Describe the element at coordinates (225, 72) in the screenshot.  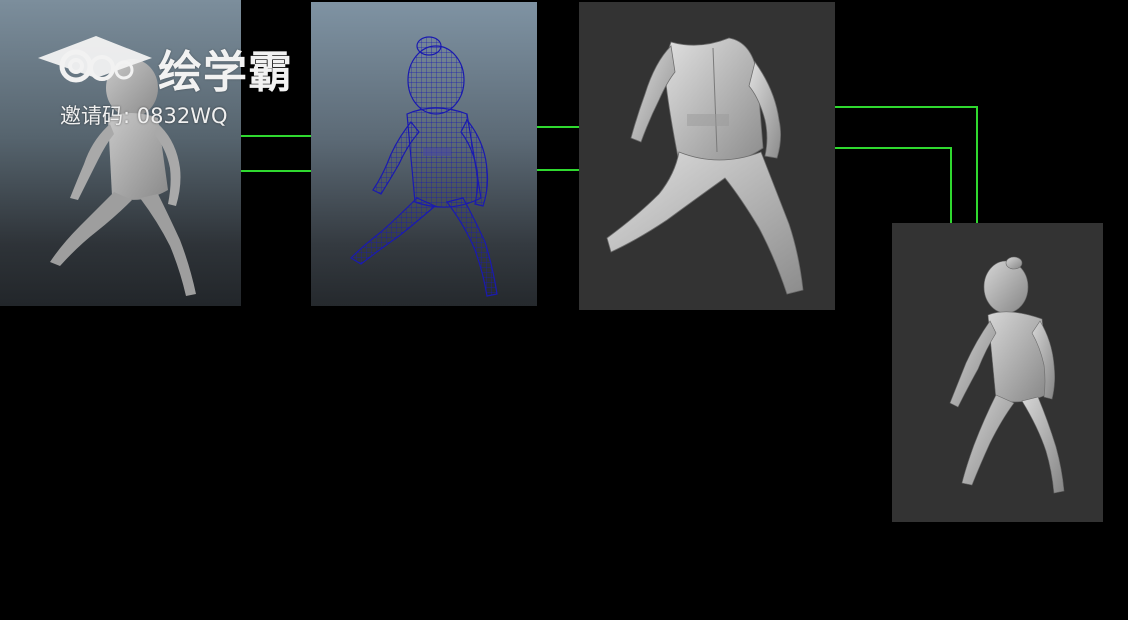
I see `brand-name: 绘学霸` at that location.